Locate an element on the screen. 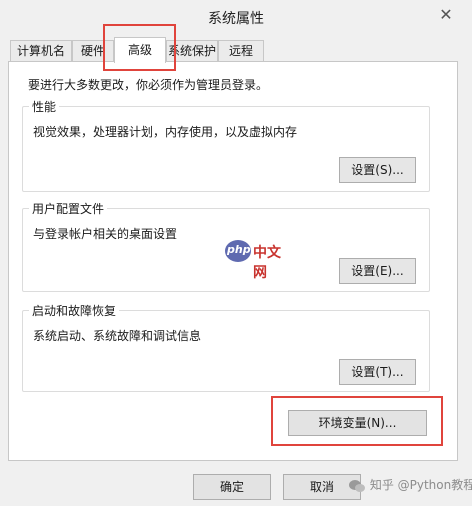 This screenshot has height=506, width=472. tab-remote: 远程 is located at coordinates (241, 50).